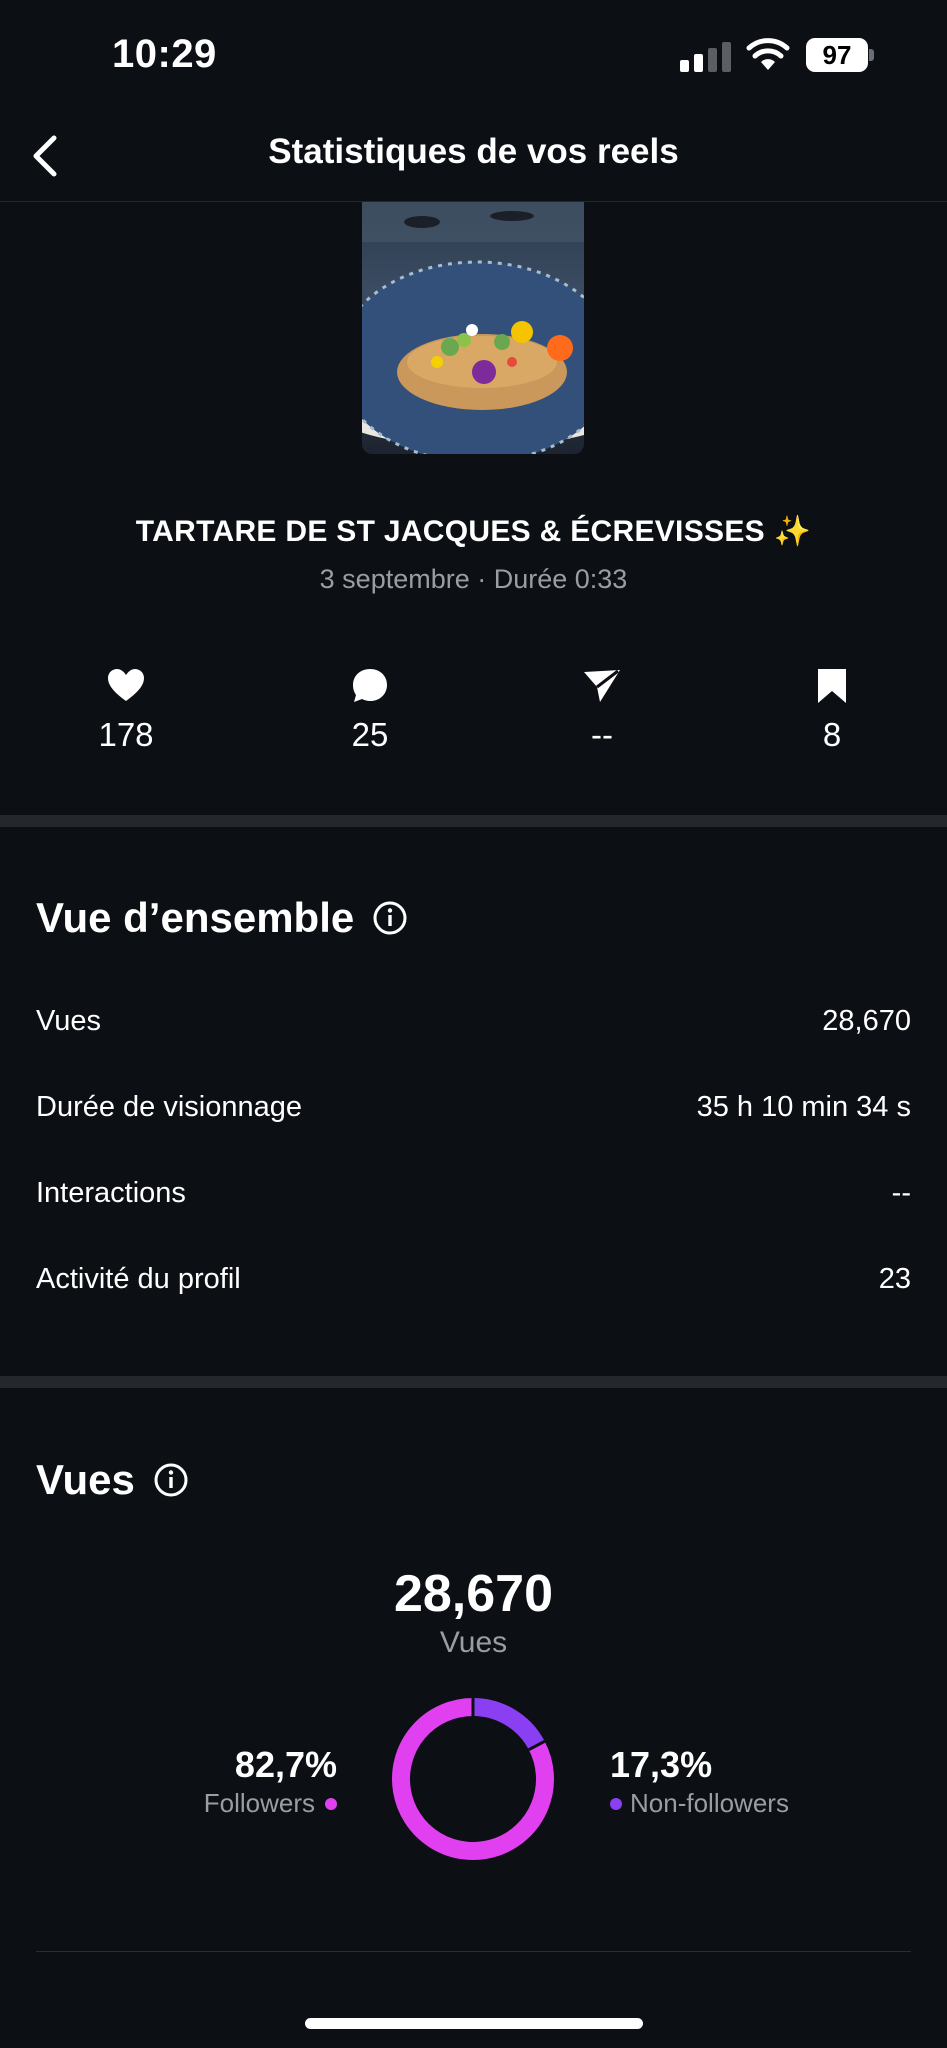 Image resolution: width=947 pixels, height=2048 pixels. What do you see at coordinates (473, 151) in the screenshot?
I see `page-title: Statistiques de vos reels` at bounding box center [473, 151].